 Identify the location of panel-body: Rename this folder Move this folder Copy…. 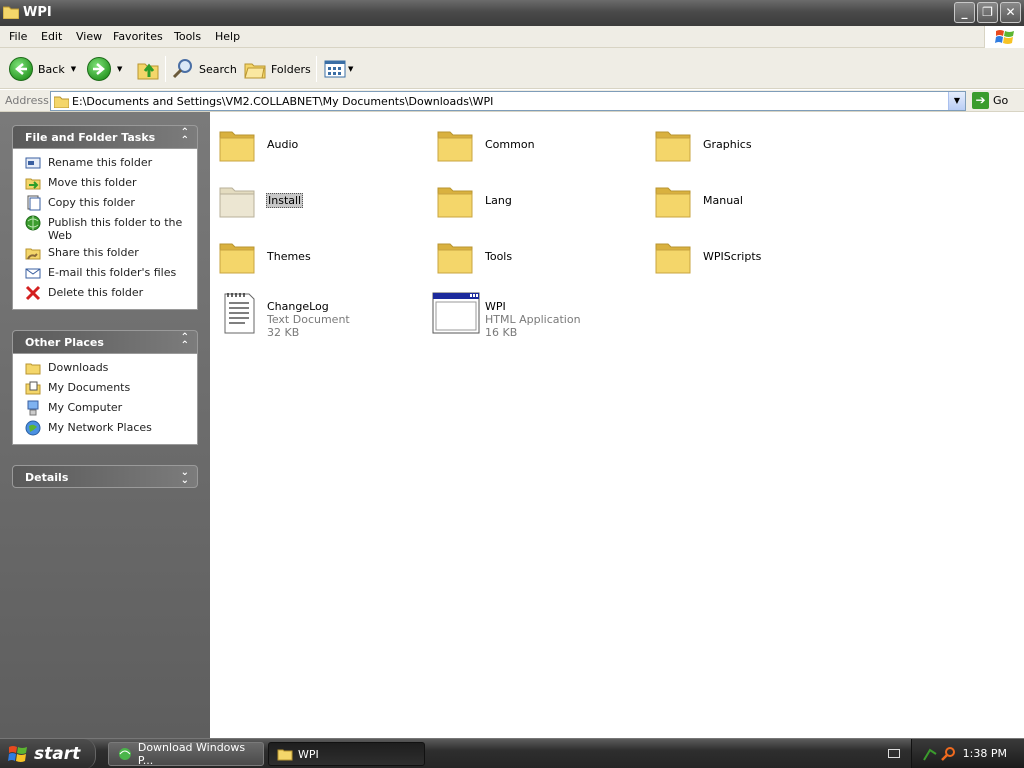
(105, 229).